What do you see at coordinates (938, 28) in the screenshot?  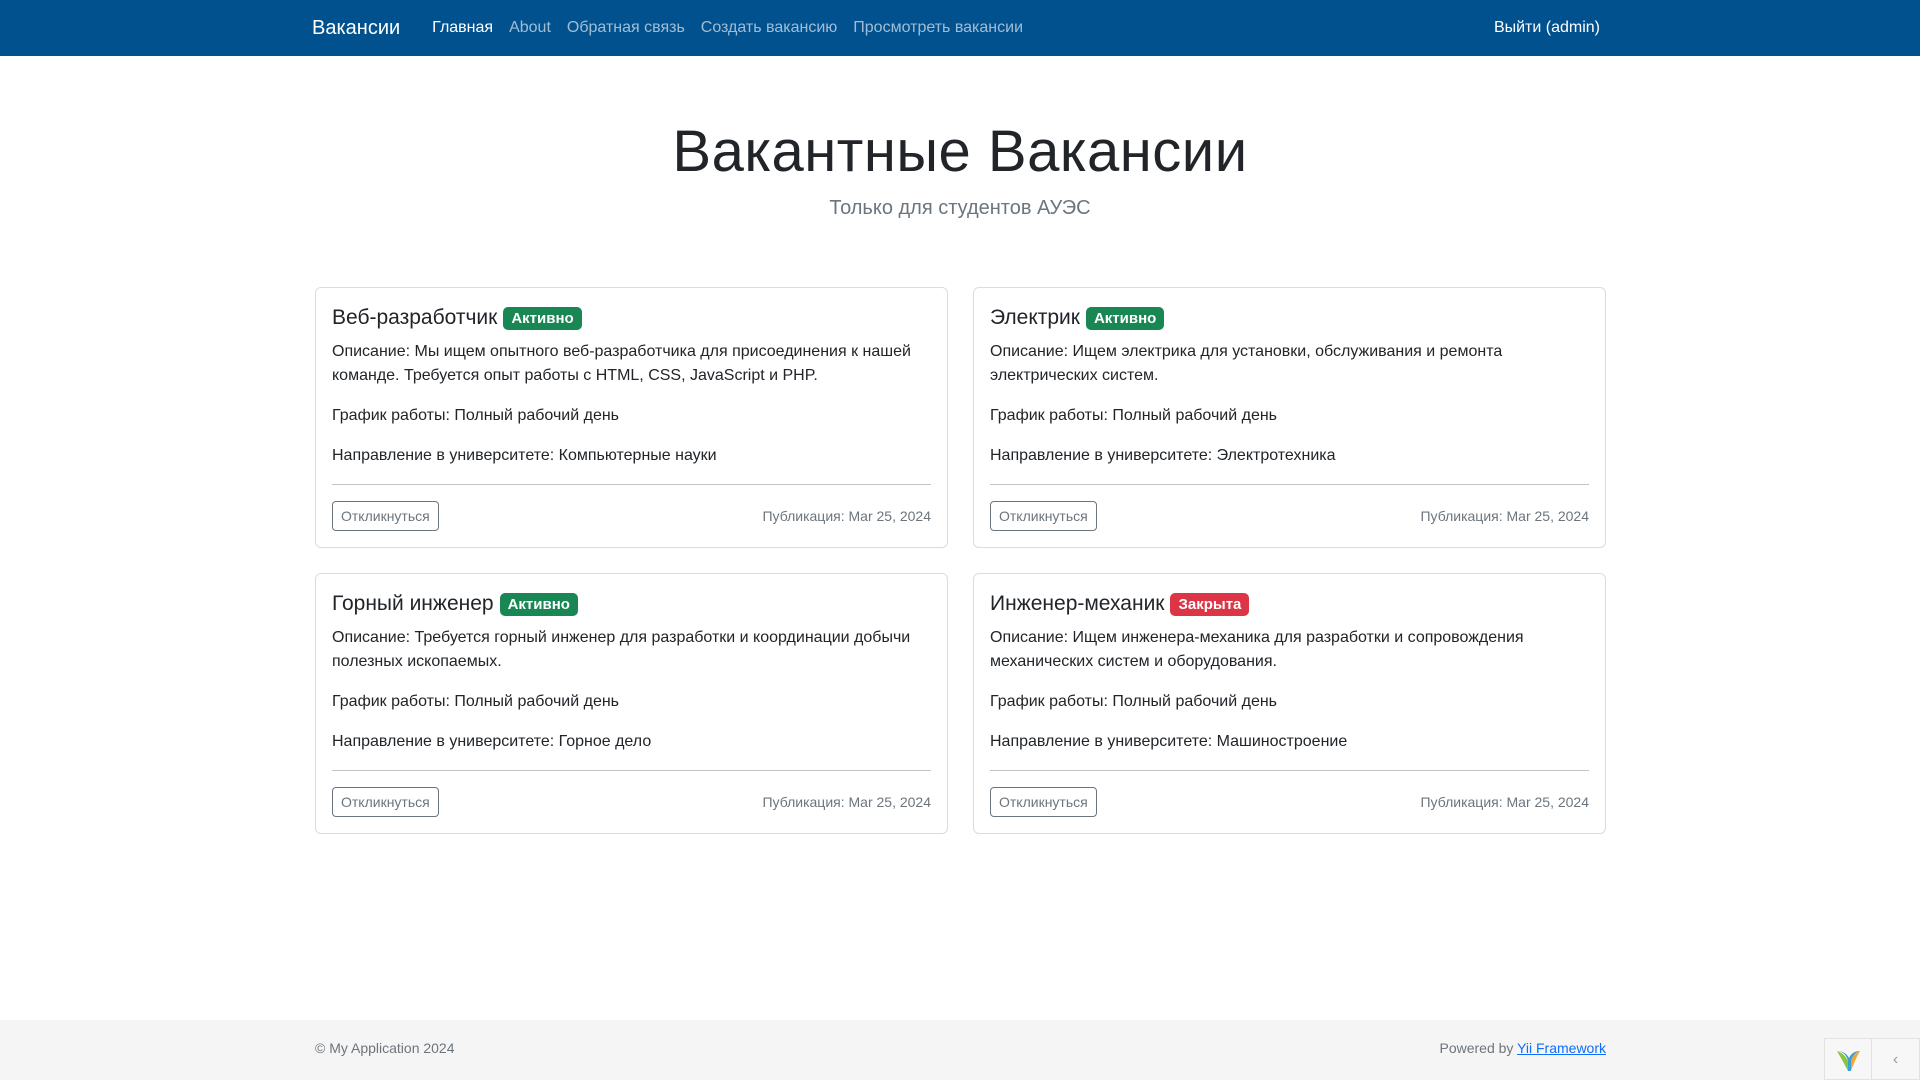 I see `nav-link-view-vacancies: Просмотреть вакансии` at bounding box center [938, 28].